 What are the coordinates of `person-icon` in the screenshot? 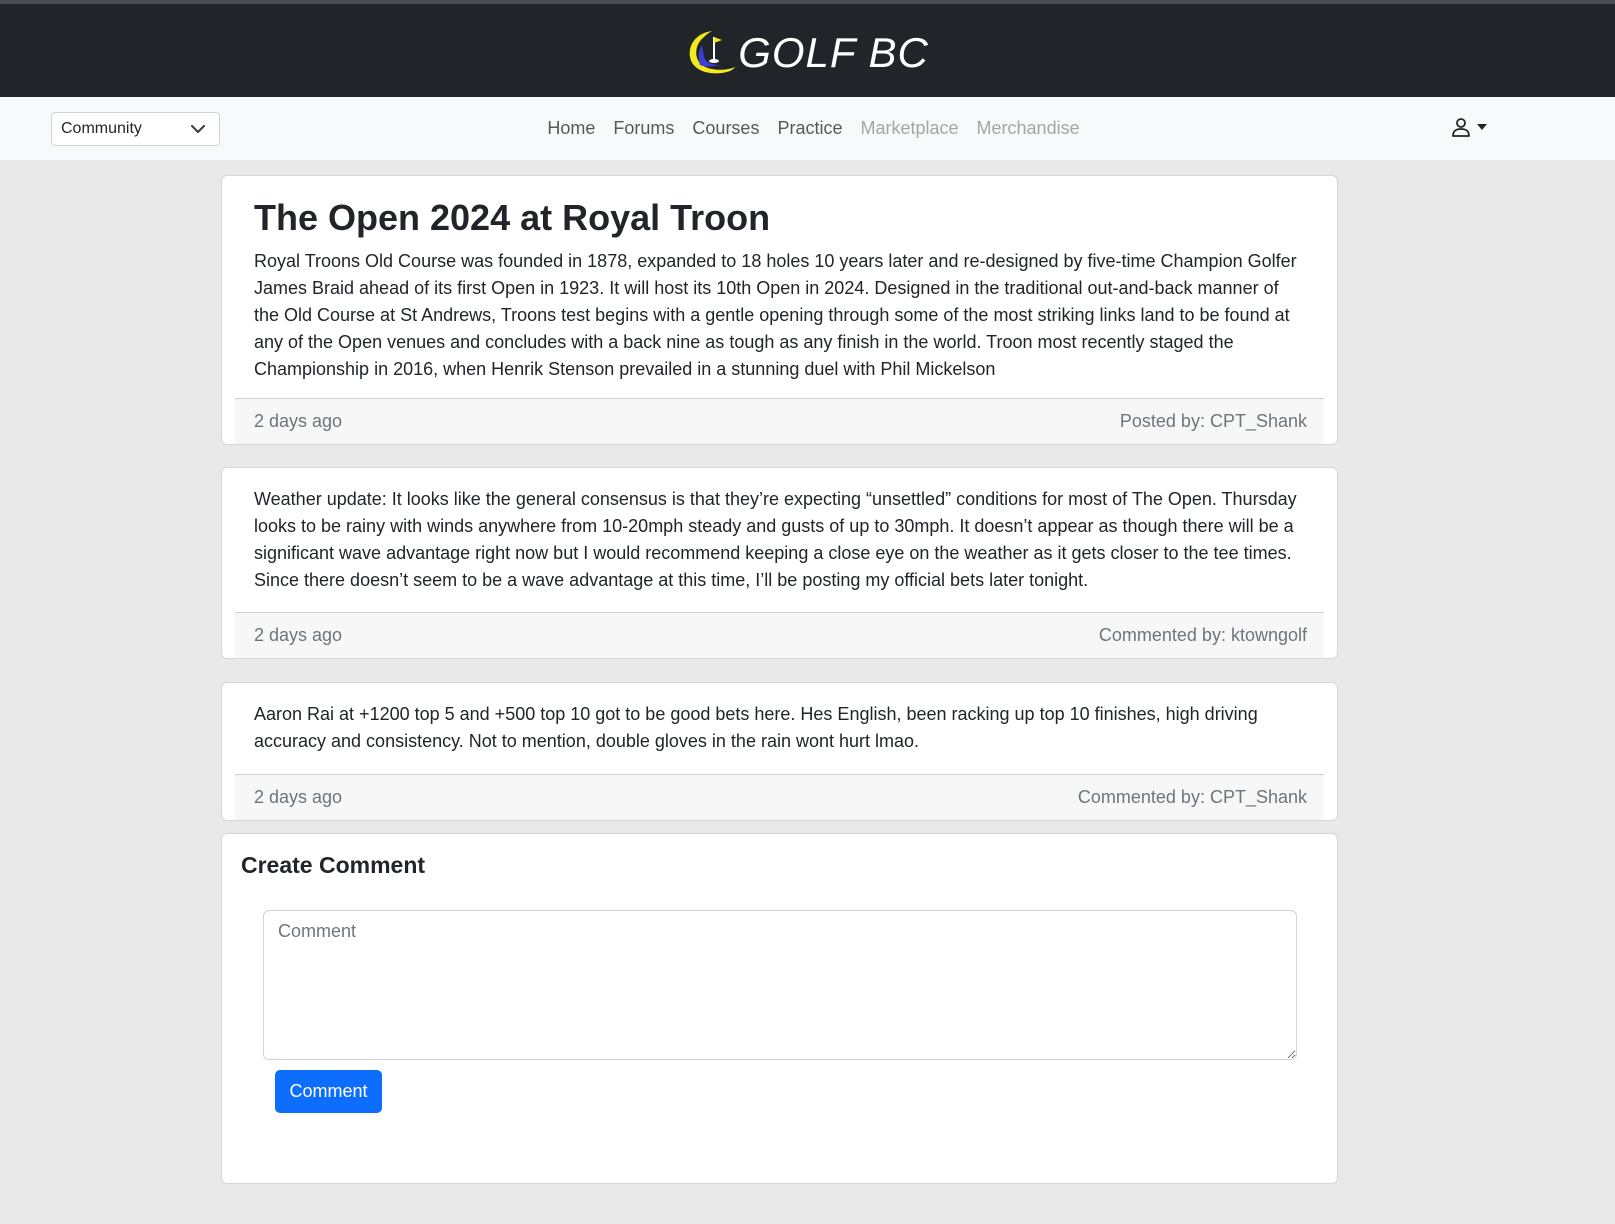 It's located at (1461, 127).